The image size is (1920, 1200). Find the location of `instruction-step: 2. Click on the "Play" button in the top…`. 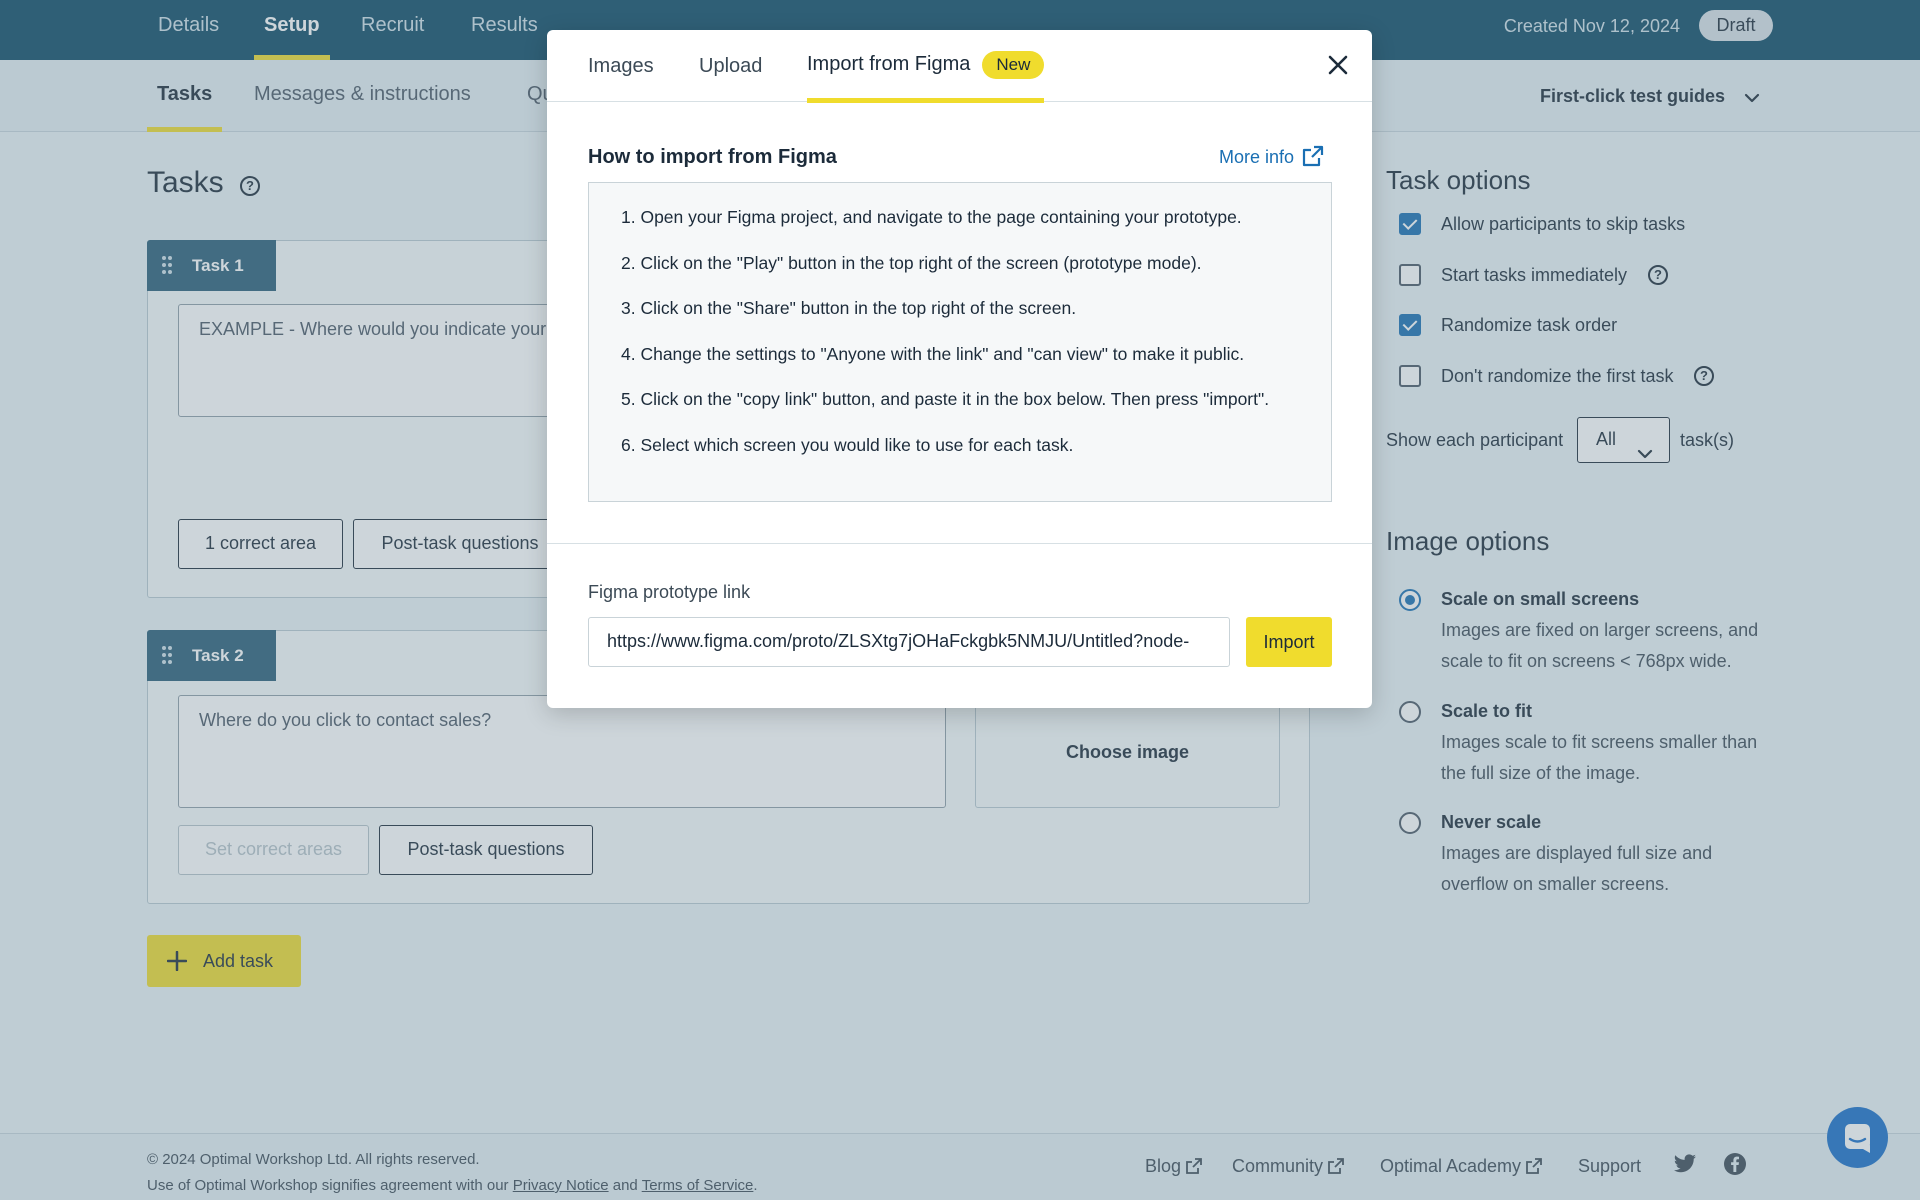

instruction-step: 2. Click on the "Play" button in the top… is located at coordinates (911, 262).